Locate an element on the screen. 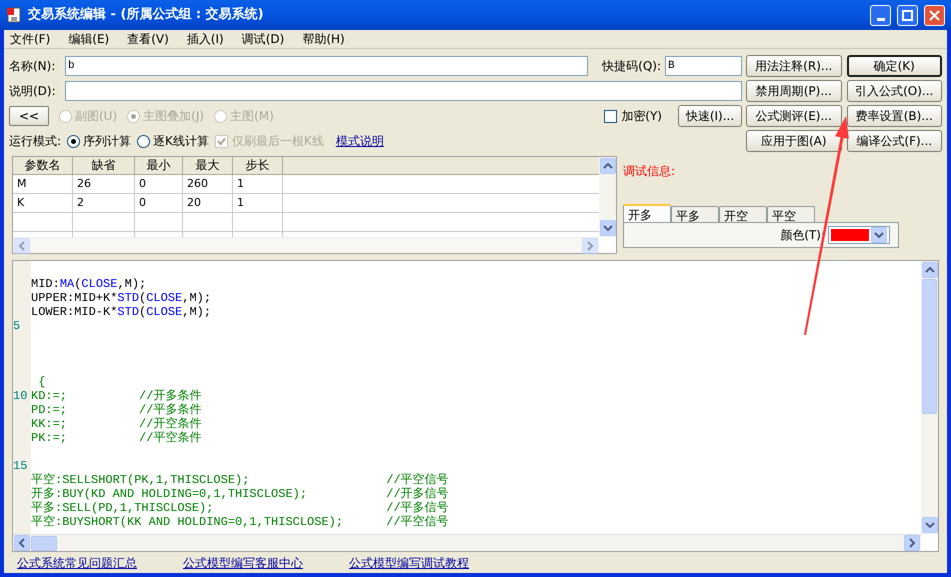  code-line: MID:MA(CLOSE,M); is located at coordinates (88, 284).